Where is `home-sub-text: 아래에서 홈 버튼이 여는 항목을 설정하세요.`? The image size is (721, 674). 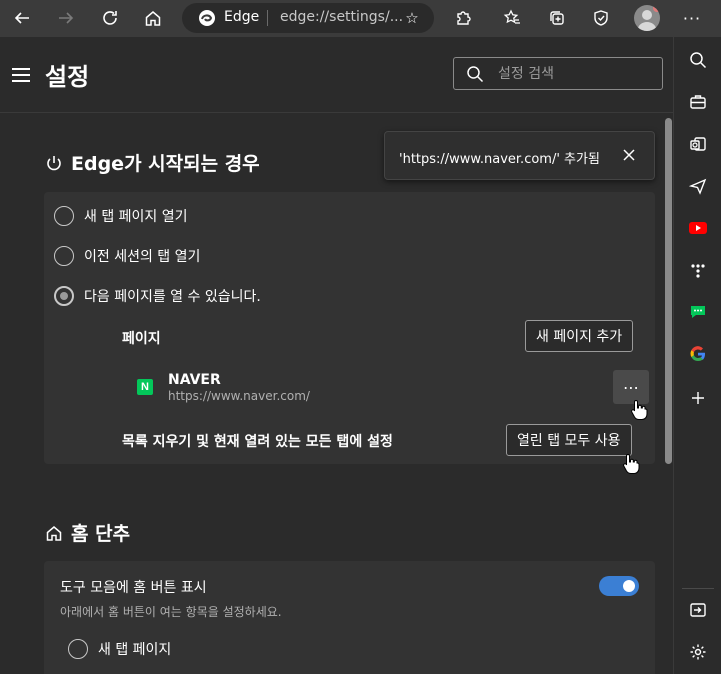
home-sub-text: 아래에서 홈 버튼이 여는 항목을 설정하세요. is located at coordinates (171, 612).